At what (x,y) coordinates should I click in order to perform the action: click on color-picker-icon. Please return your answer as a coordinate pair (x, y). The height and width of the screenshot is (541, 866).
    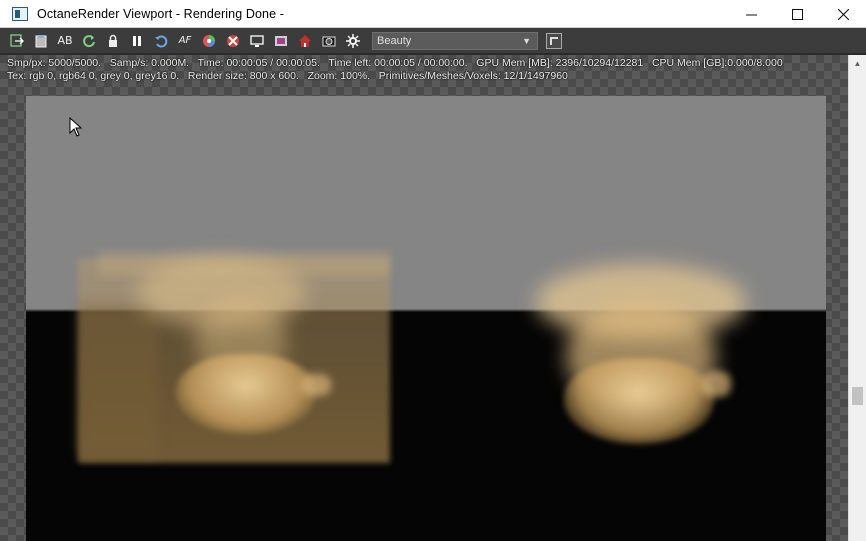
    Looking at the image, I should click on (209, 41).